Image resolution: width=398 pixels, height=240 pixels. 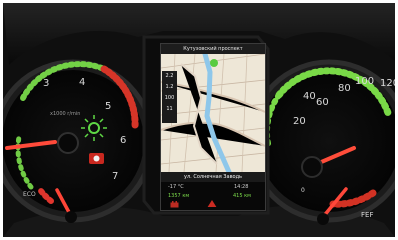 I want to click on speed-label-40: 40, so click(x=309, y=96).